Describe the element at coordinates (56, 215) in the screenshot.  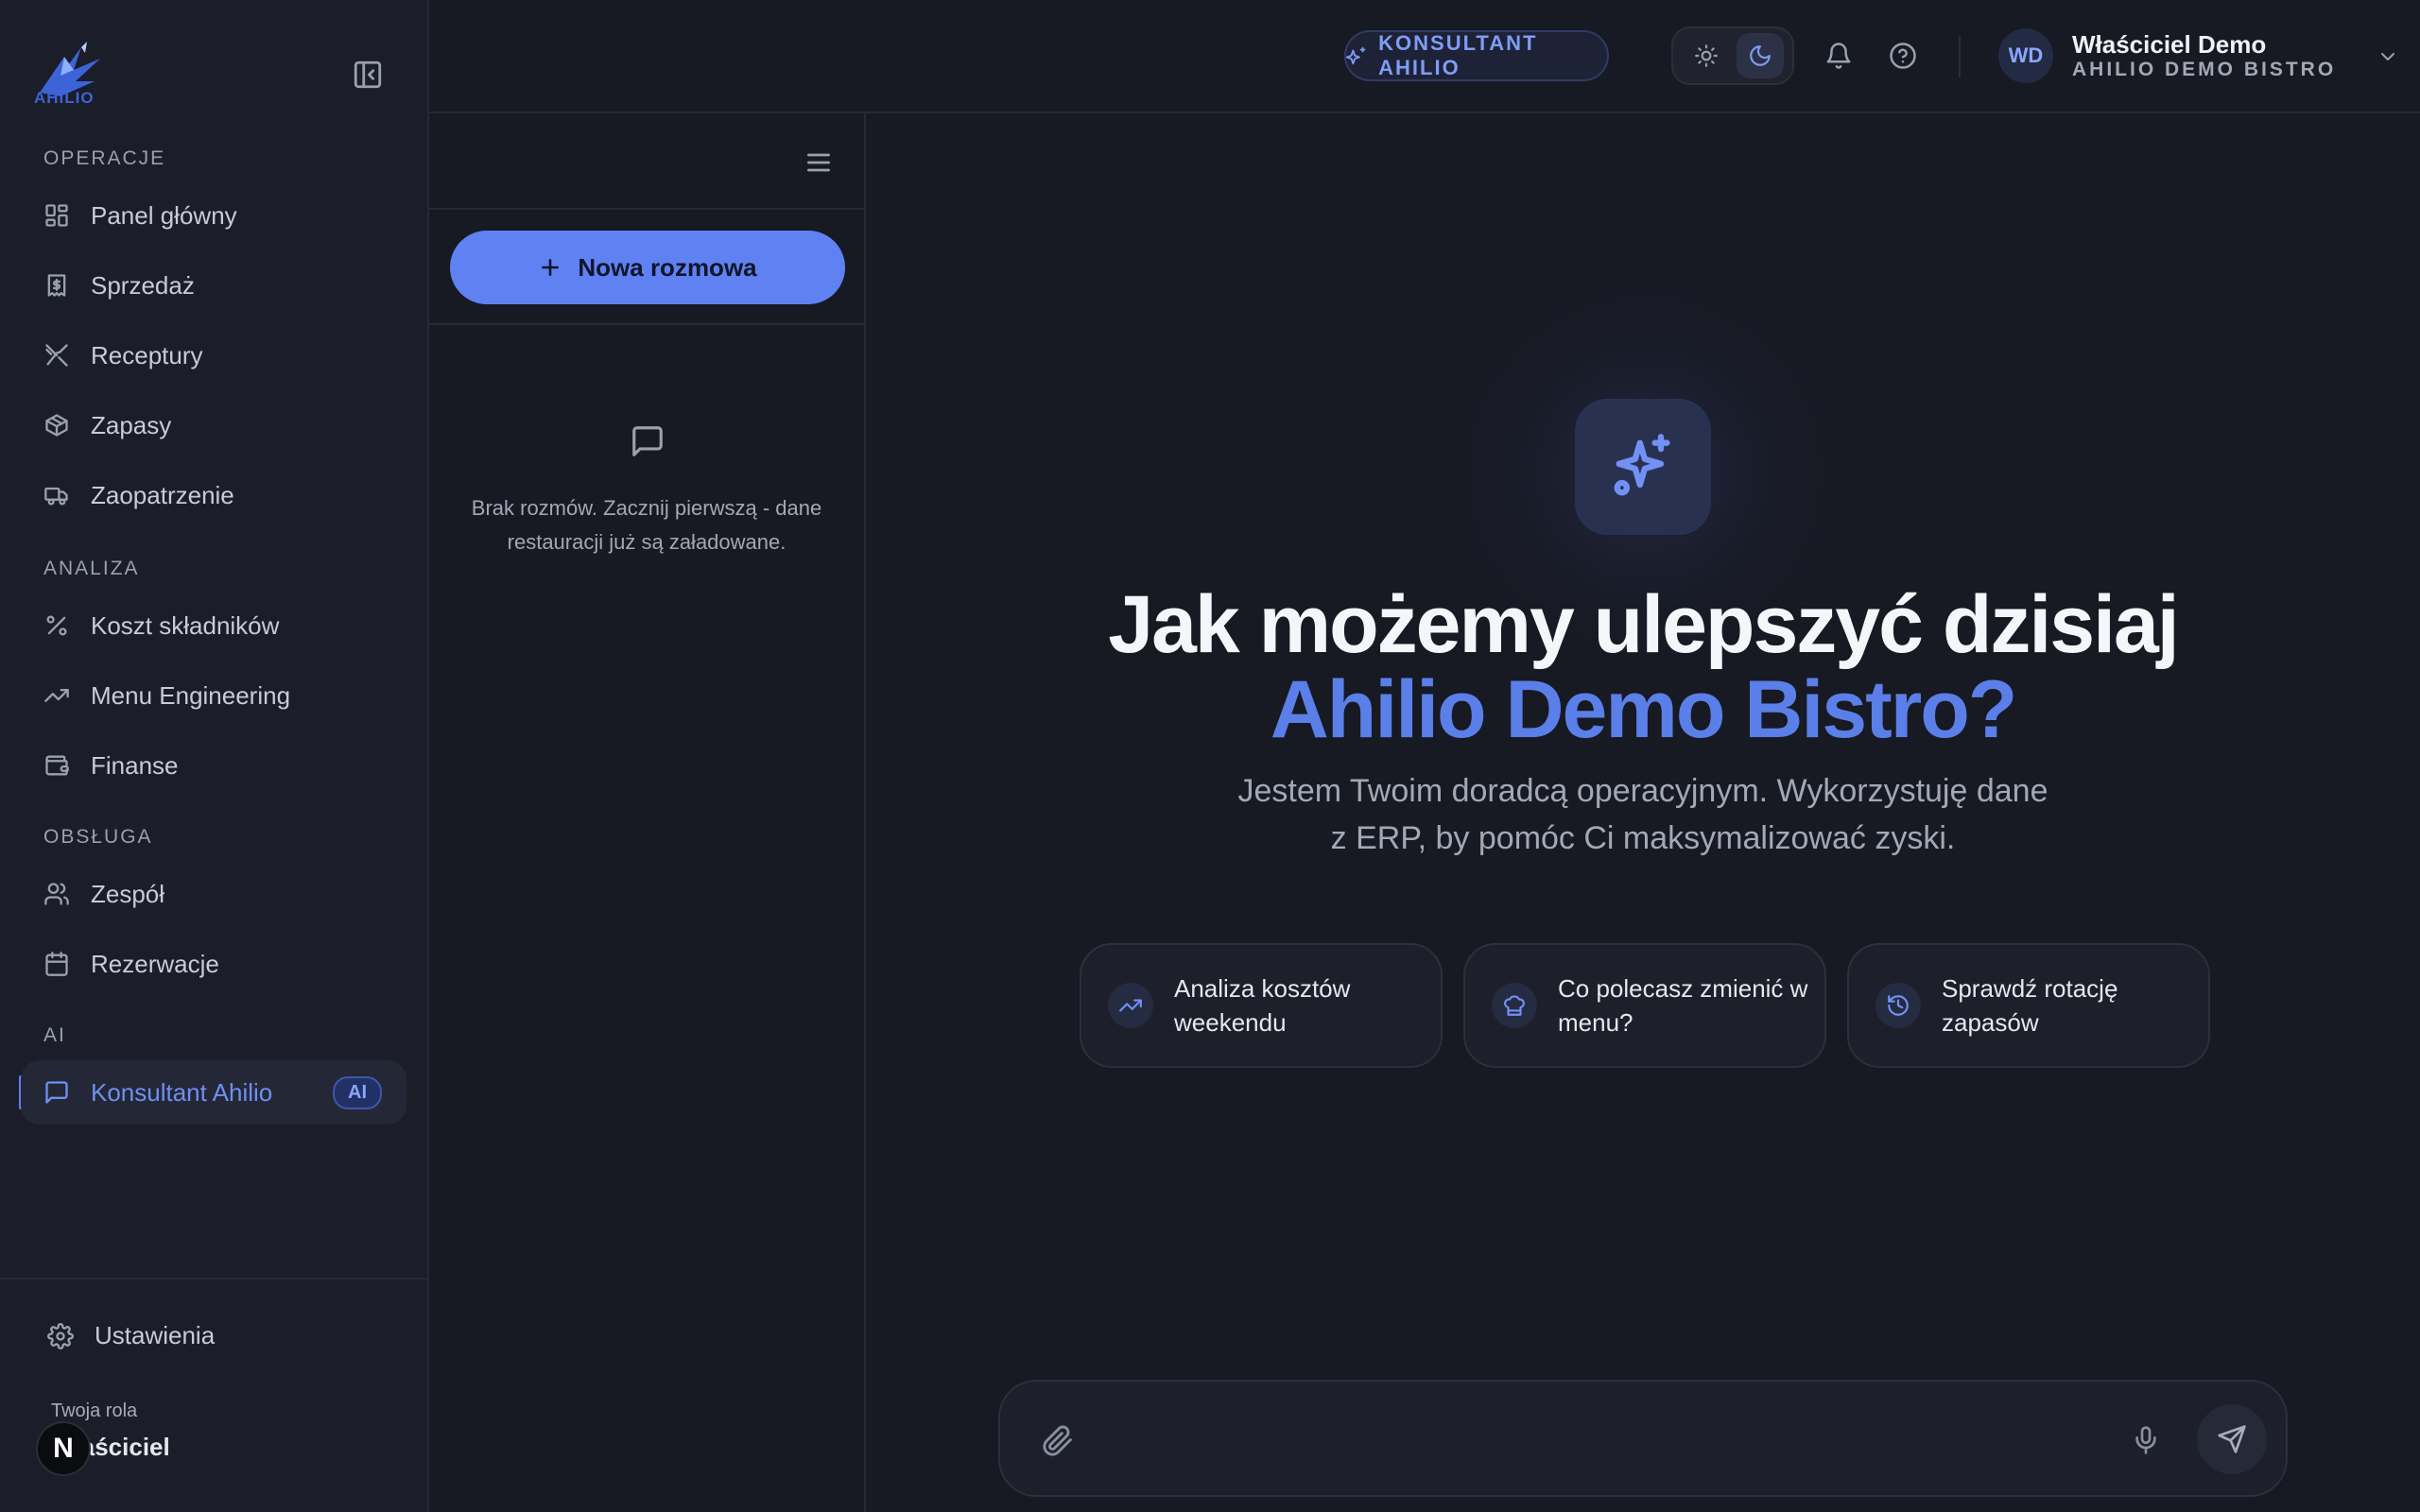
I see `dashboard-grid-icon` at that location.